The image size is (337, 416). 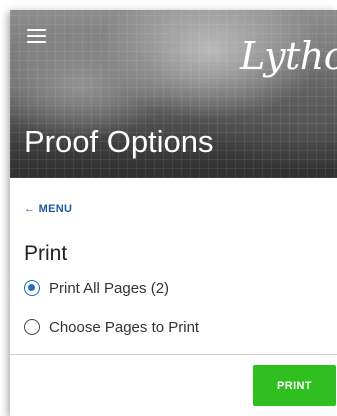 What do you see at coordinates (119, 141) in the screenshot?
I see `page-title: Proof Options` at bounding box center [119, 141].